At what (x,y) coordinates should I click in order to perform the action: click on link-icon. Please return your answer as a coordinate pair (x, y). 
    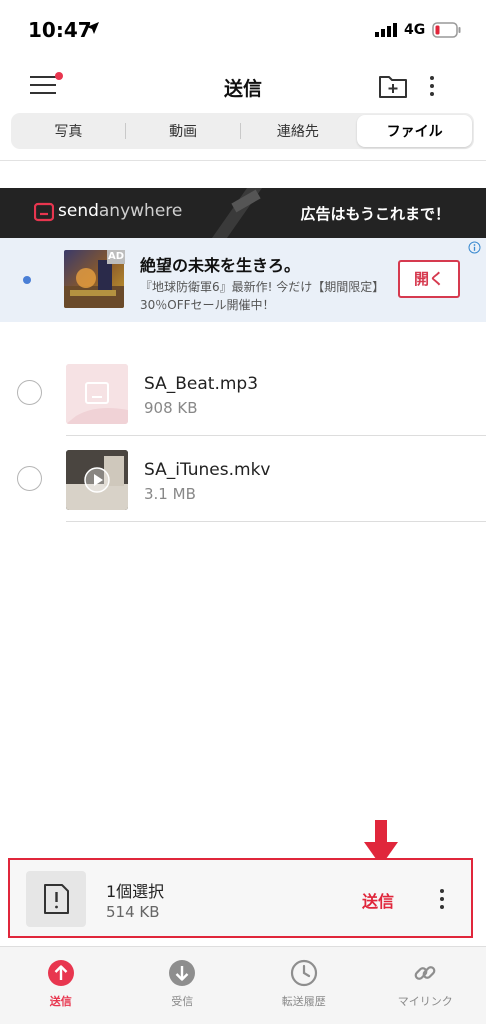
    Looking at the image, I should click on (425, 973).